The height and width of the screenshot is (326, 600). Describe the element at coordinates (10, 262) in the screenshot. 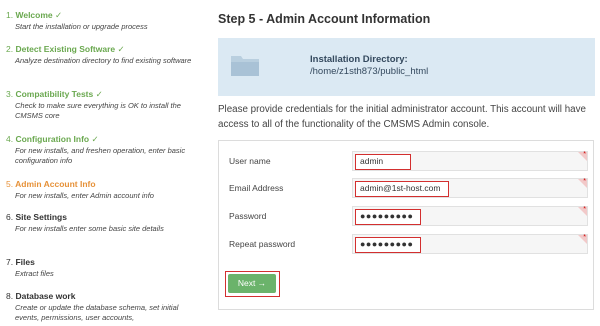

I see `step-number: 7.` at that location.